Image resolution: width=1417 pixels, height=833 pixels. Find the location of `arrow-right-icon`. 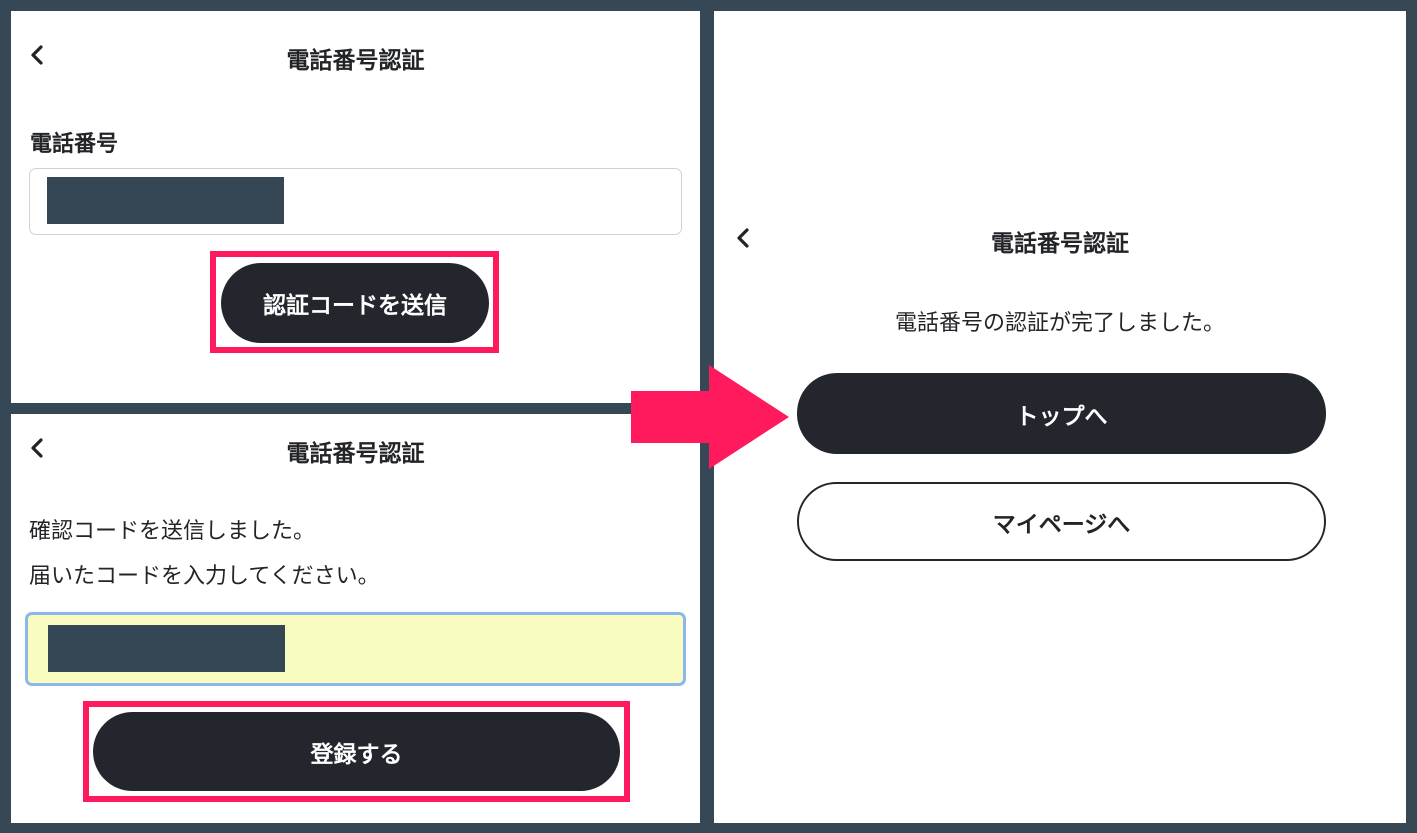

arrow-right-icon is located at coordinates (710, 417).